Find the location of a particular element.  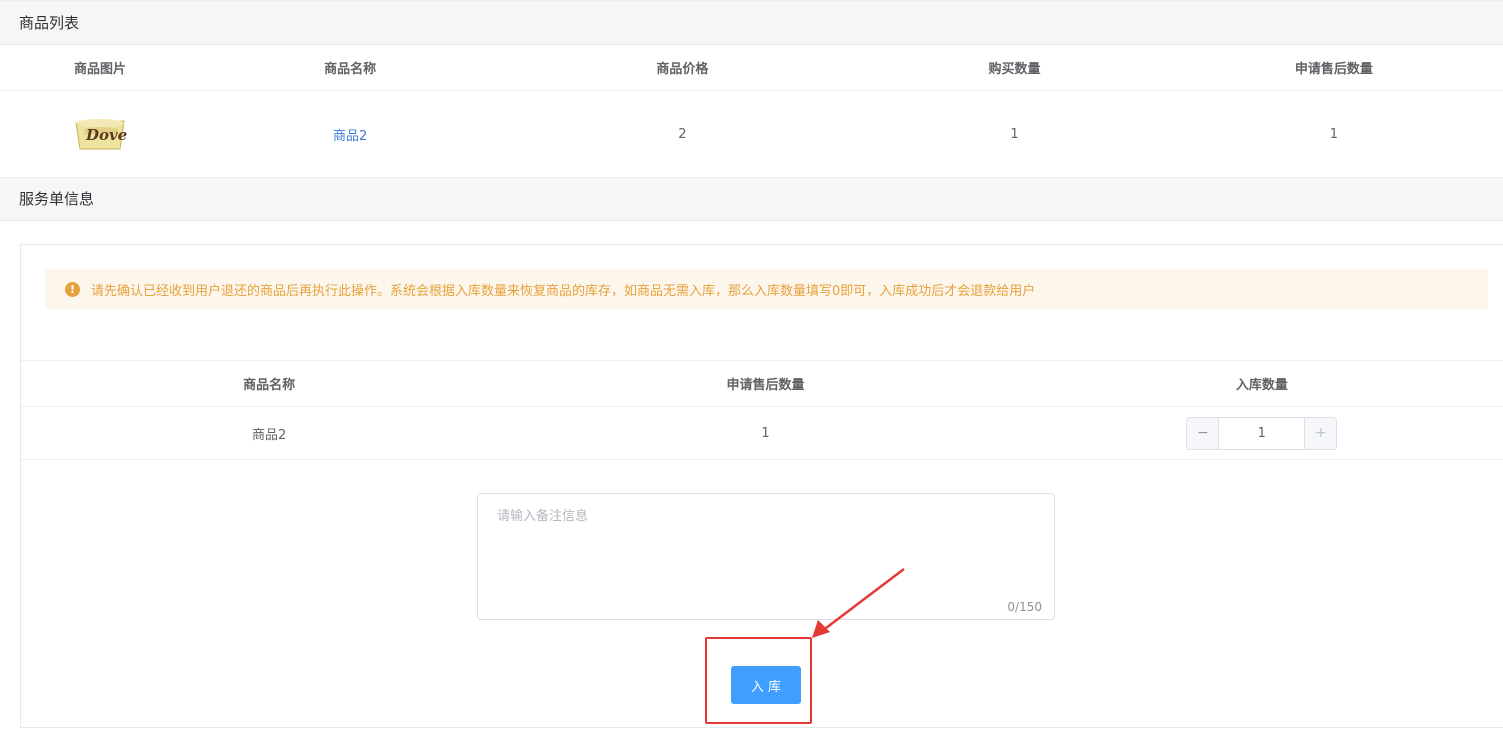

increment-button: + is located at coordinates (1320, 433).